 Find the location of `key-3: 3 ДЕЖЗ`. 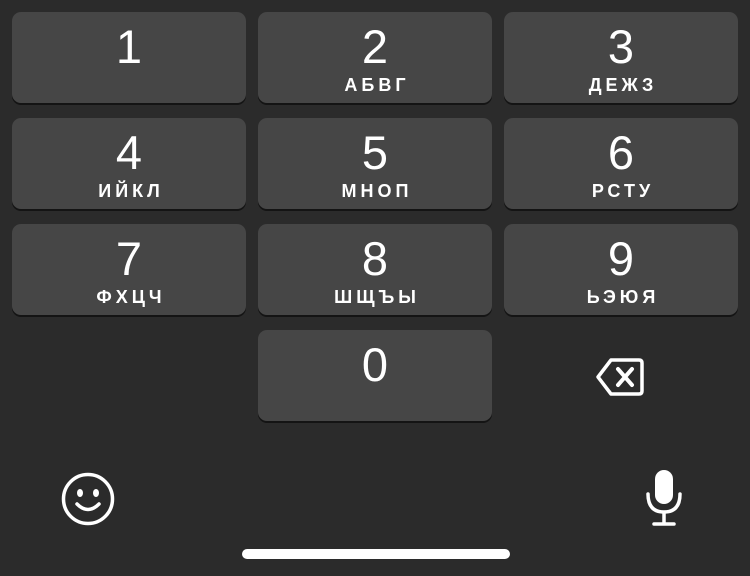

key-3: 3 ДЕЖЗ is located at coordinates (621, 57).